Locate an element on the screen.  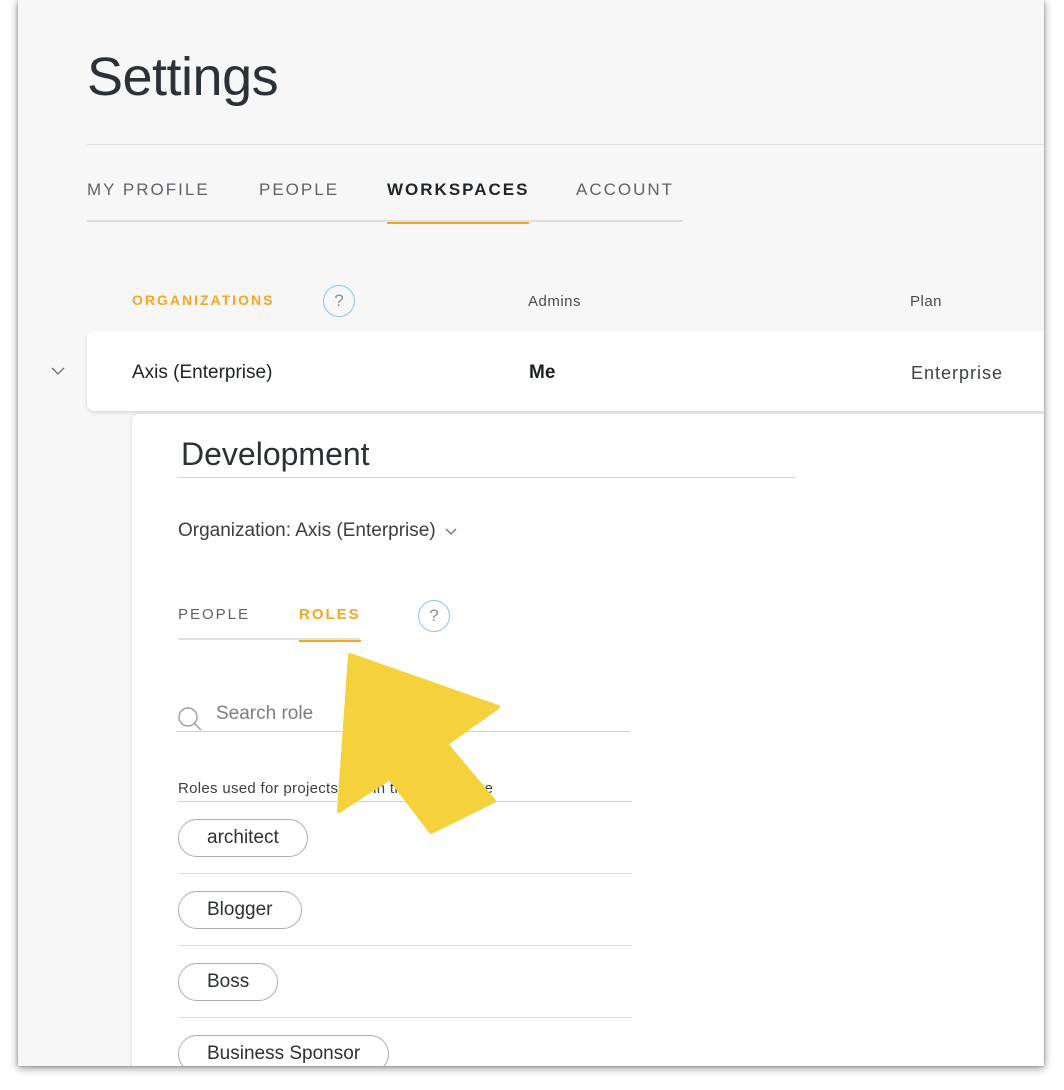
role-list: architect Blogger Boss Business Sponsor is located at coordinates (405, 934).